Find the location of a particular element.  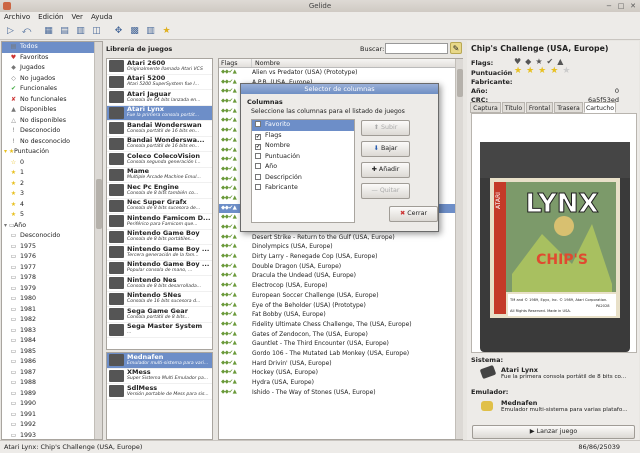

move-down-button: ⬇ Bajar is located at coordinates (385, 149).